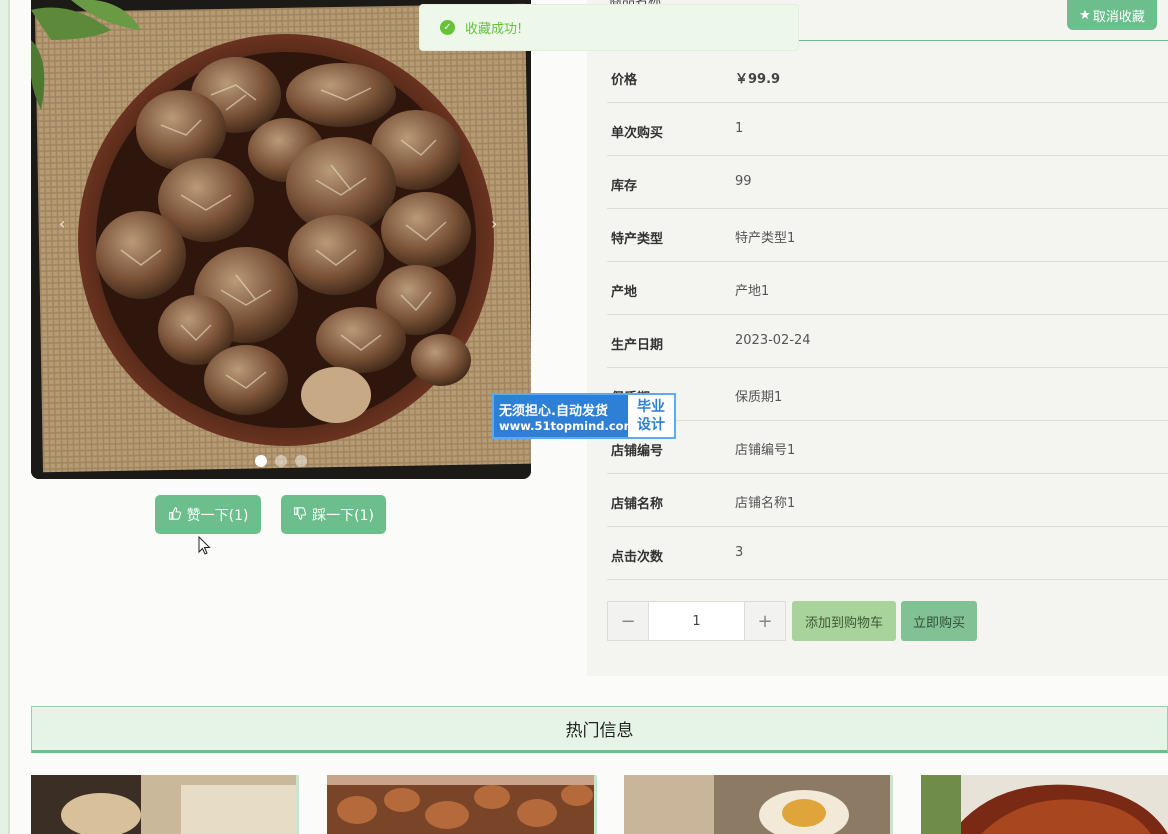 This screenshot has width=1168, height=834. What do you see at coordinates (765, 450) in the screenshot?
I see `detail-value: 店铺编号1` at bounding box center [765, 450].